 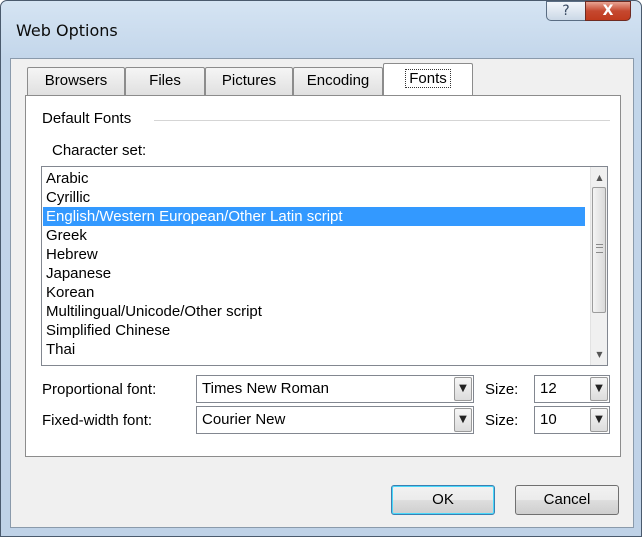 I want to click on ok-button: OK, so click(x=443, y=500).